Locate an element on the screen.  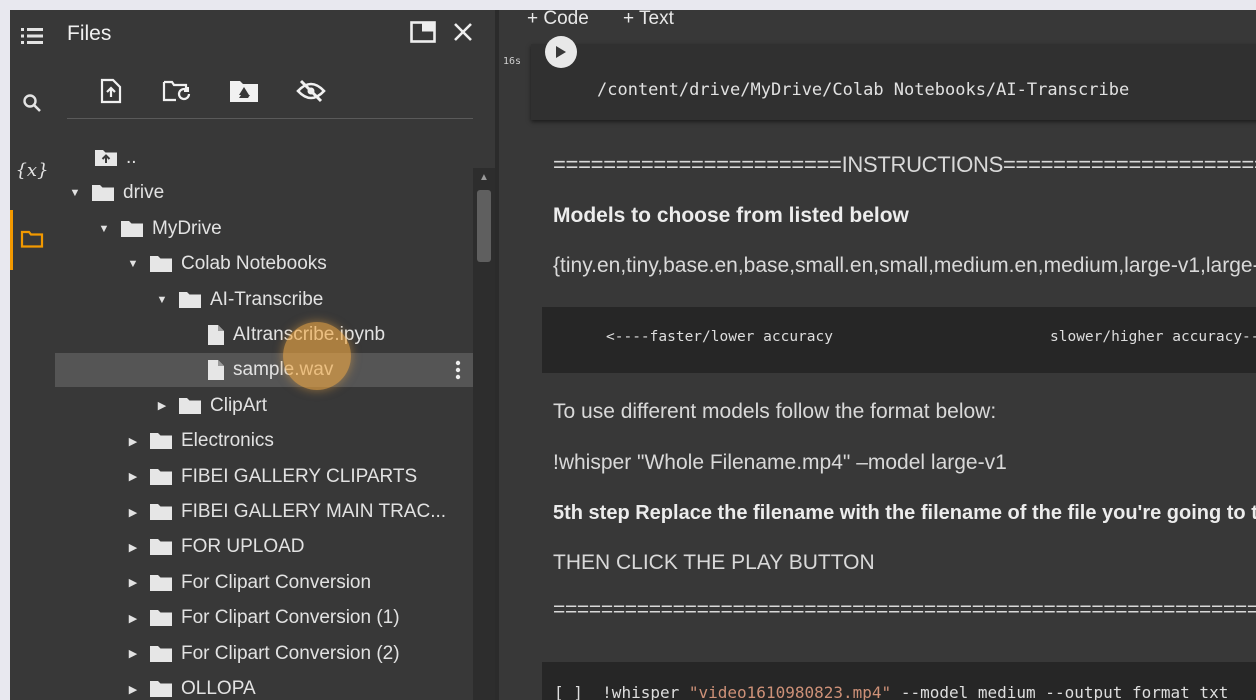
folder-item: ▶ For Clipart Conversion (2) is located at coordinates (265, 654).